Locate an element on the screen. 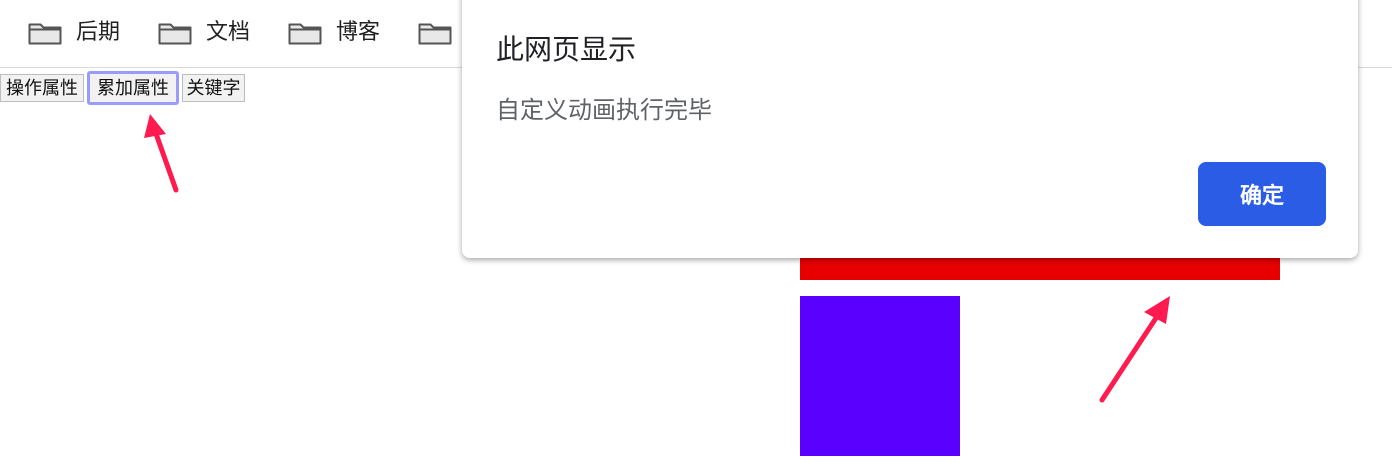  purple-box is located at coordinates (880, 376).